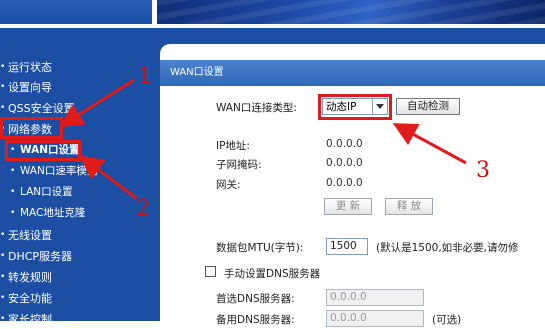 This screenshot has height=329, width=545. I want to click on arrow-to-wan, so click(108, 177).